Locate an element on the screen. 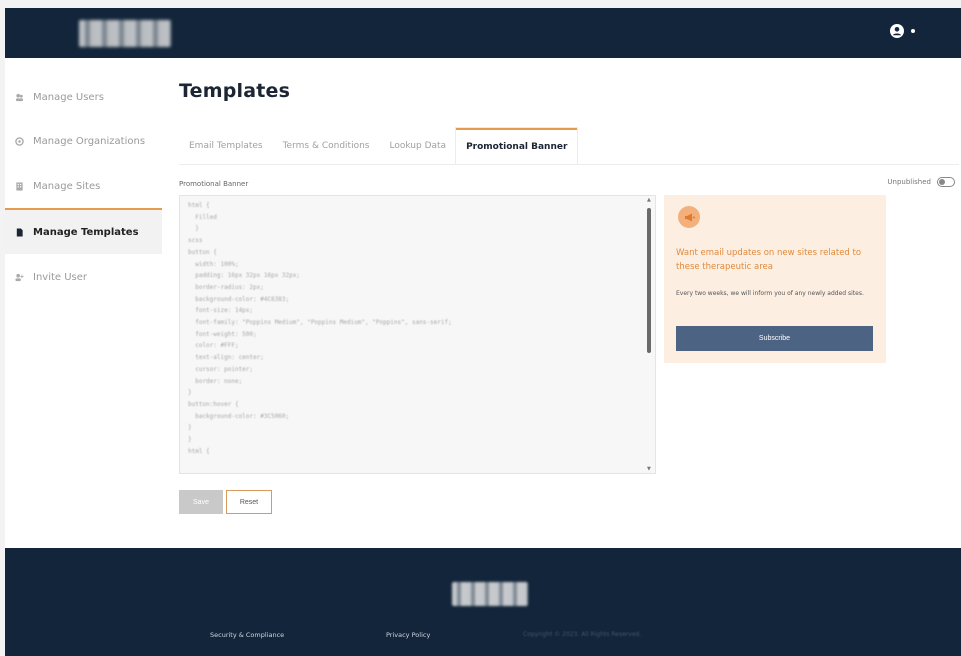 This screenshot has height=656, width=961. user-menu is located at coordinates (902, 31).